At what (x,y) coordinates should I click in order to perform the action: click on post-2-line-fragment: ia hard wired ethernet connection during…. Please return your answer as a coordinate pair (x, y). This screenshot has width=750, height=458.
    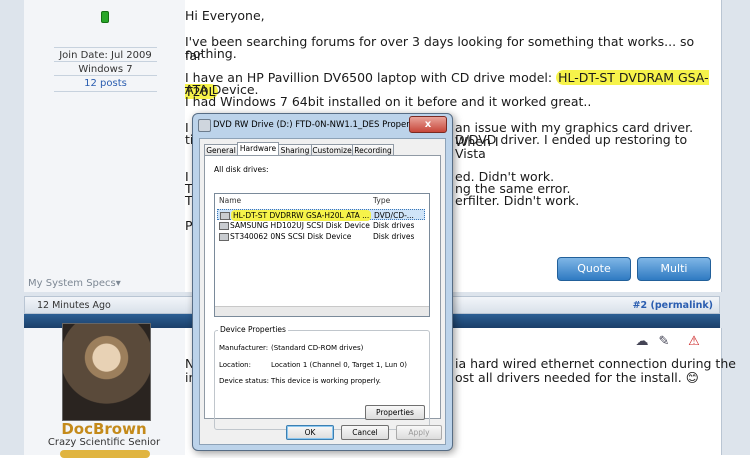
    Looking at the image, I should click on (595, 363).